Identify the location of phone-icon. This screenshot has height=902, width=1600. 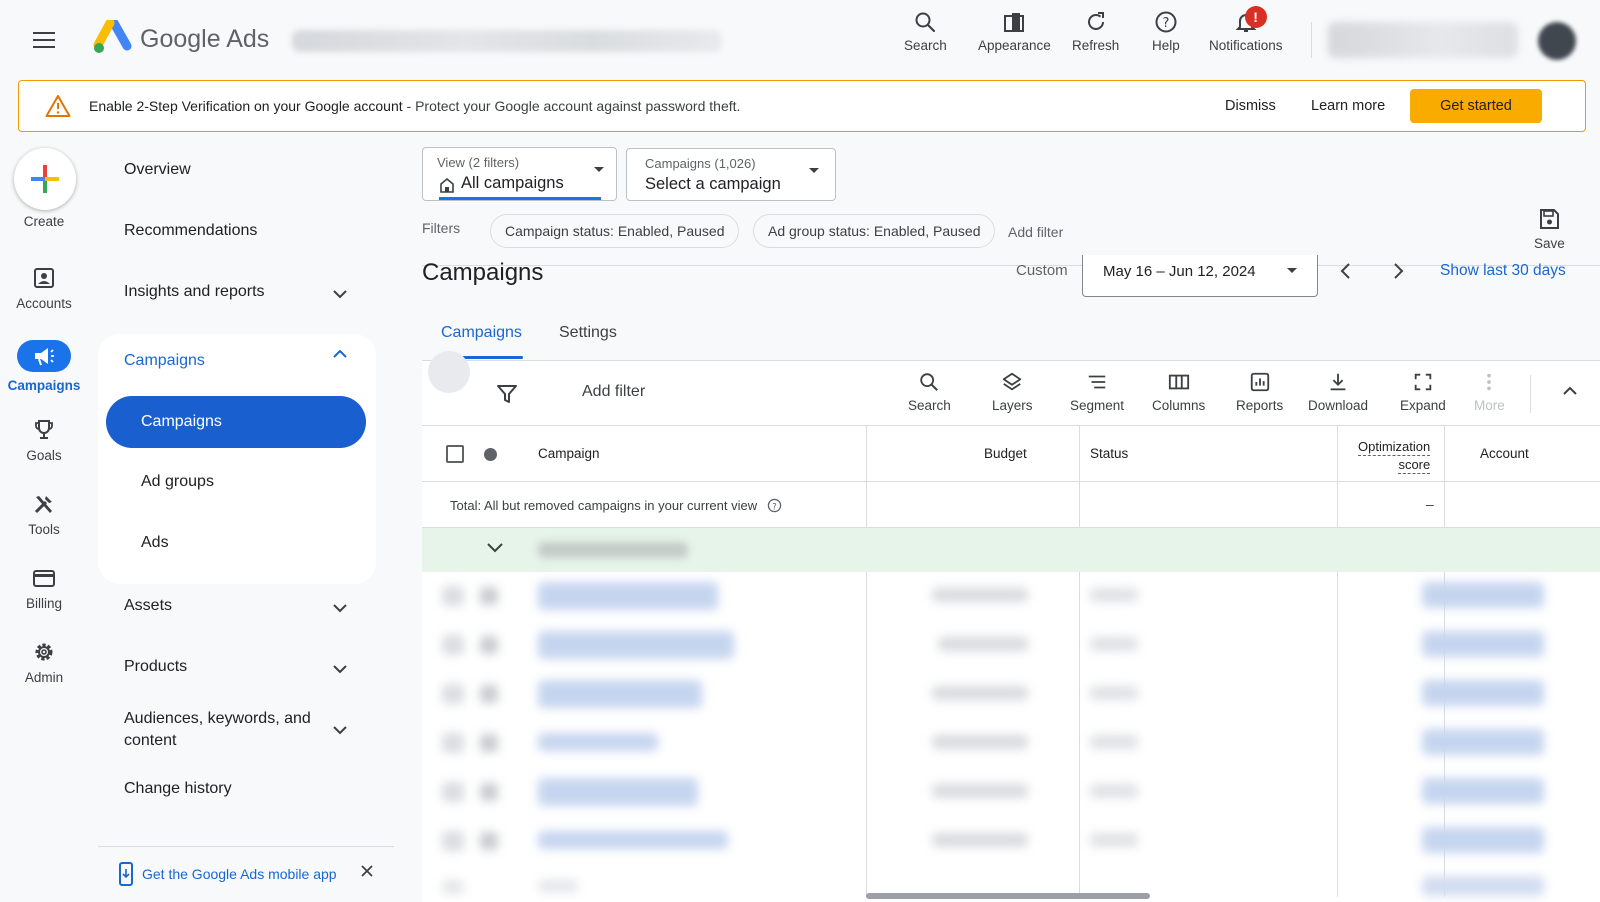
(126, 874).